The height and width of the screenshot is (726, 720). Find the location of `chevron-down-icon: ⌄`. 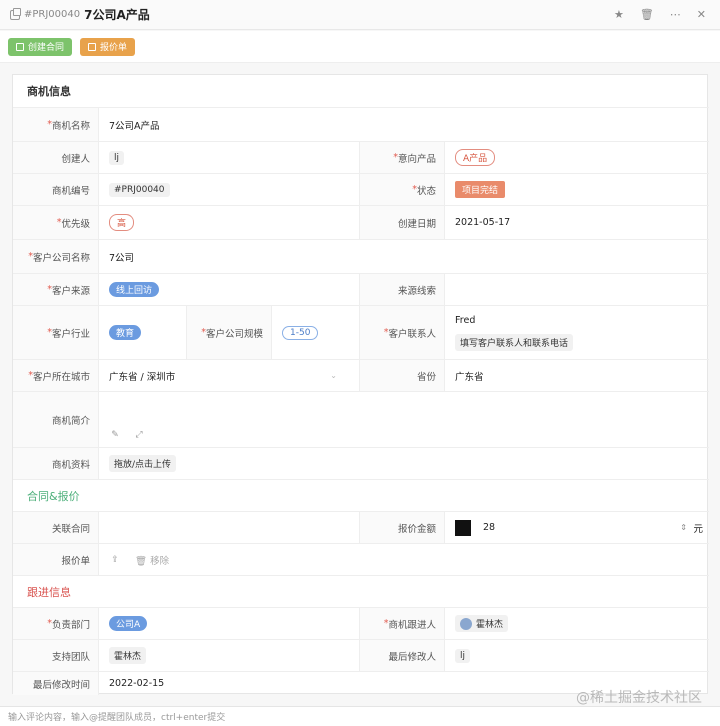

chevron-down-icon: ⌄ is located at coordinates (333, 375).